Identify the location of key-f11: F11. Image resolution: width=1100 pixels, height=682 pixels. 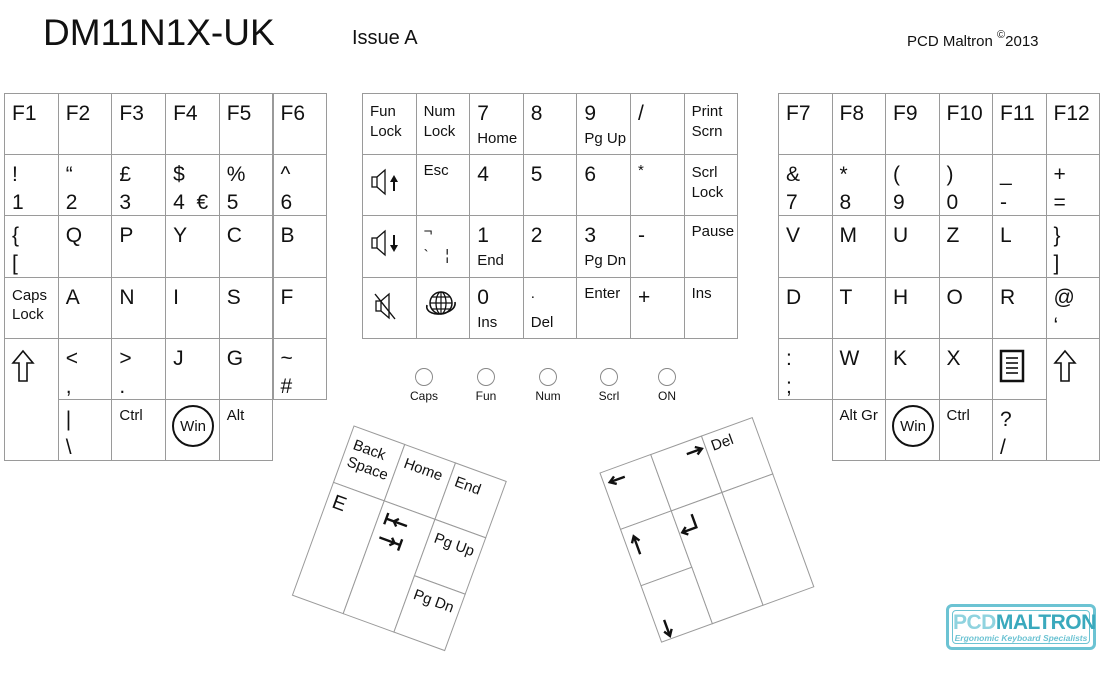
(1019, 124).